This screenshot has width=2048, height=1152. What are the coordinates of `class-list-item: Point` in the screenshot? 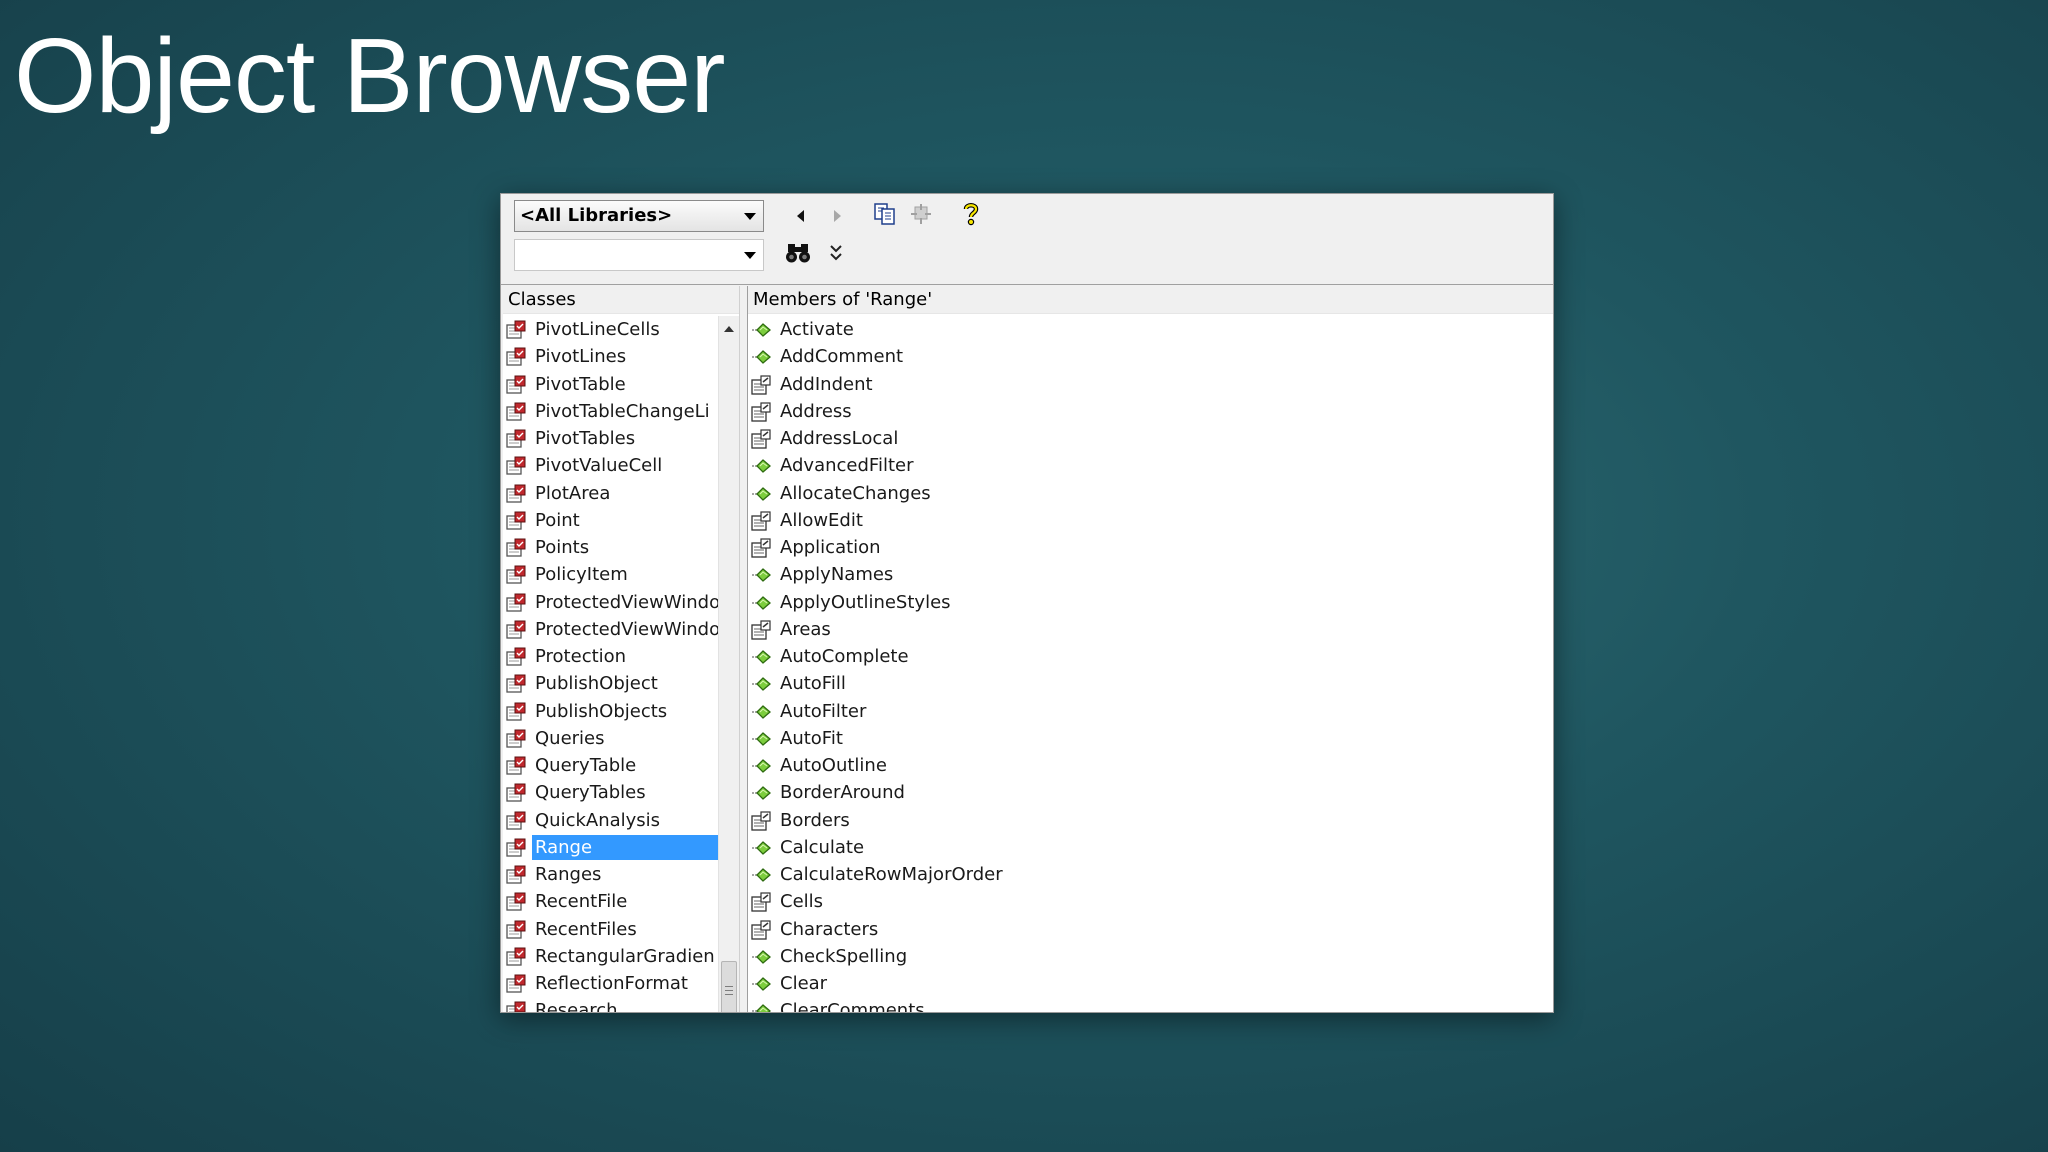 It's located at (611, 520).